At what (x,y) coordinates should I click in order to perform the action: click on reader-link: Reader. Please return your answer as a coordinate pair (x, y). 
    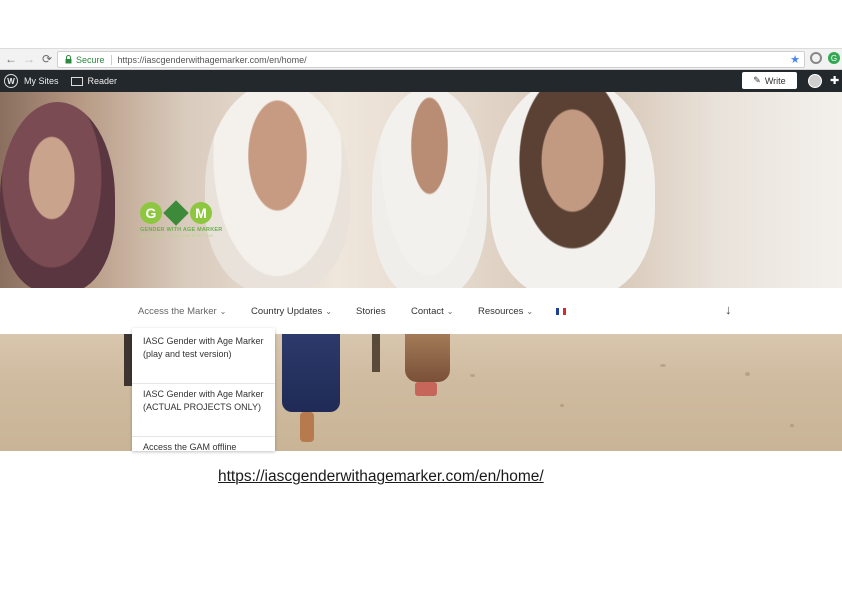
    Looking at the image, I should click on (103, 81).